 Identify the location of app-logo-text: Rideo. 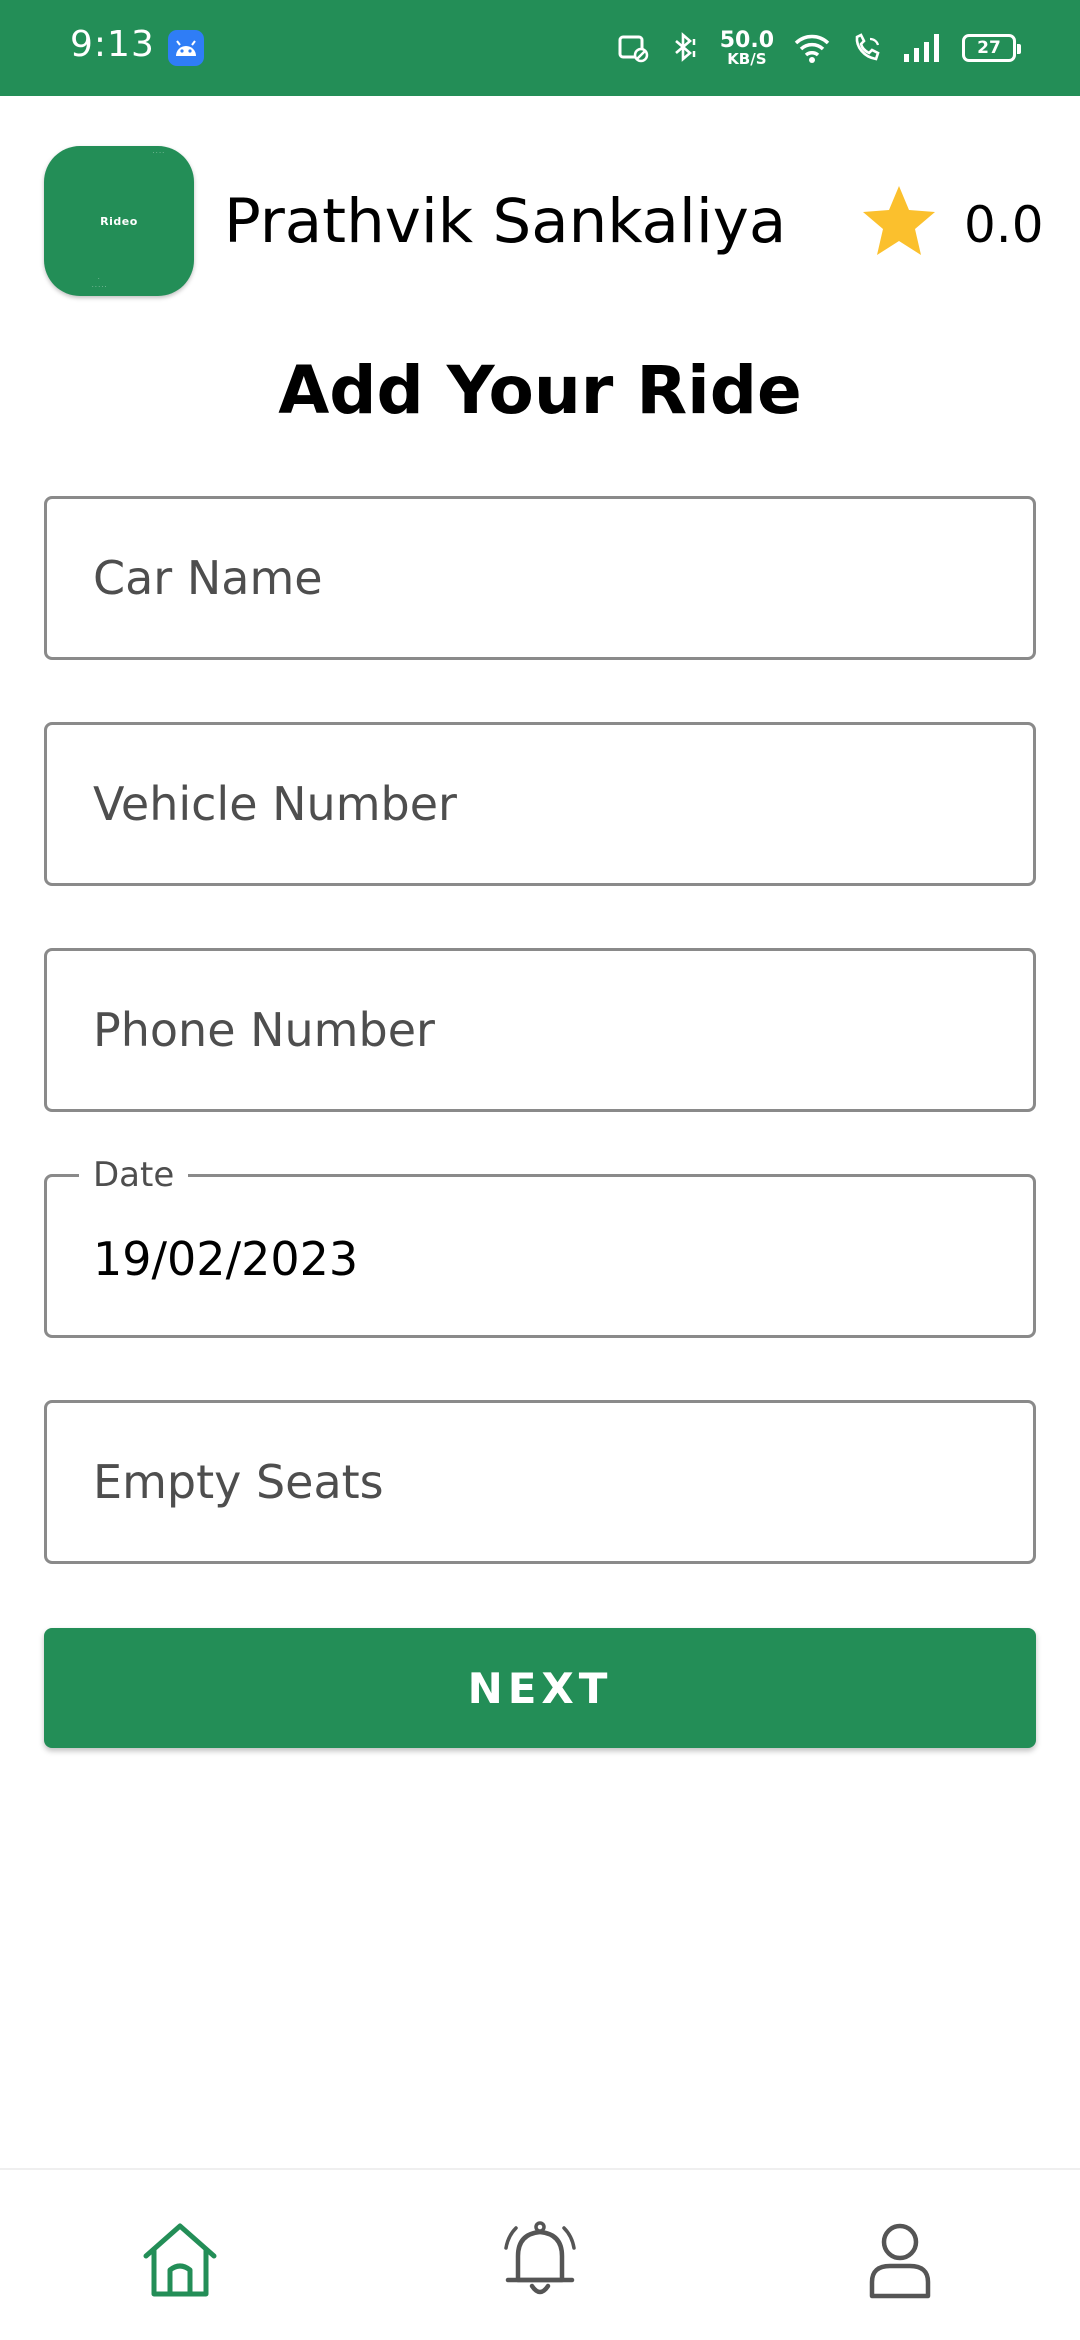
(119, 221).